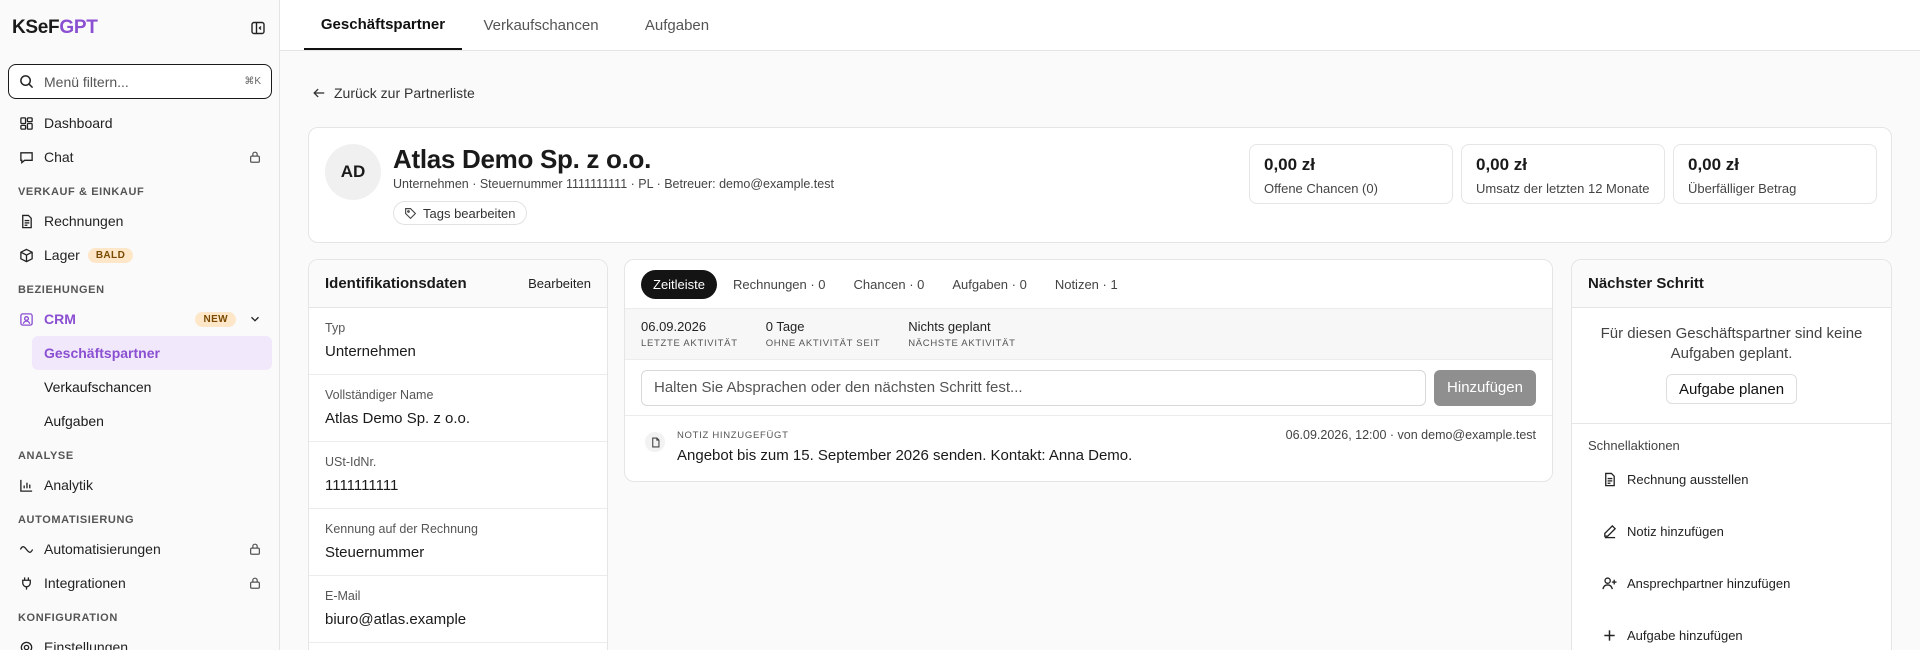  Describe the element at coordinates (78, 123) in the screenshot. I see `sidebar-item-label: Dashboard` at that location.